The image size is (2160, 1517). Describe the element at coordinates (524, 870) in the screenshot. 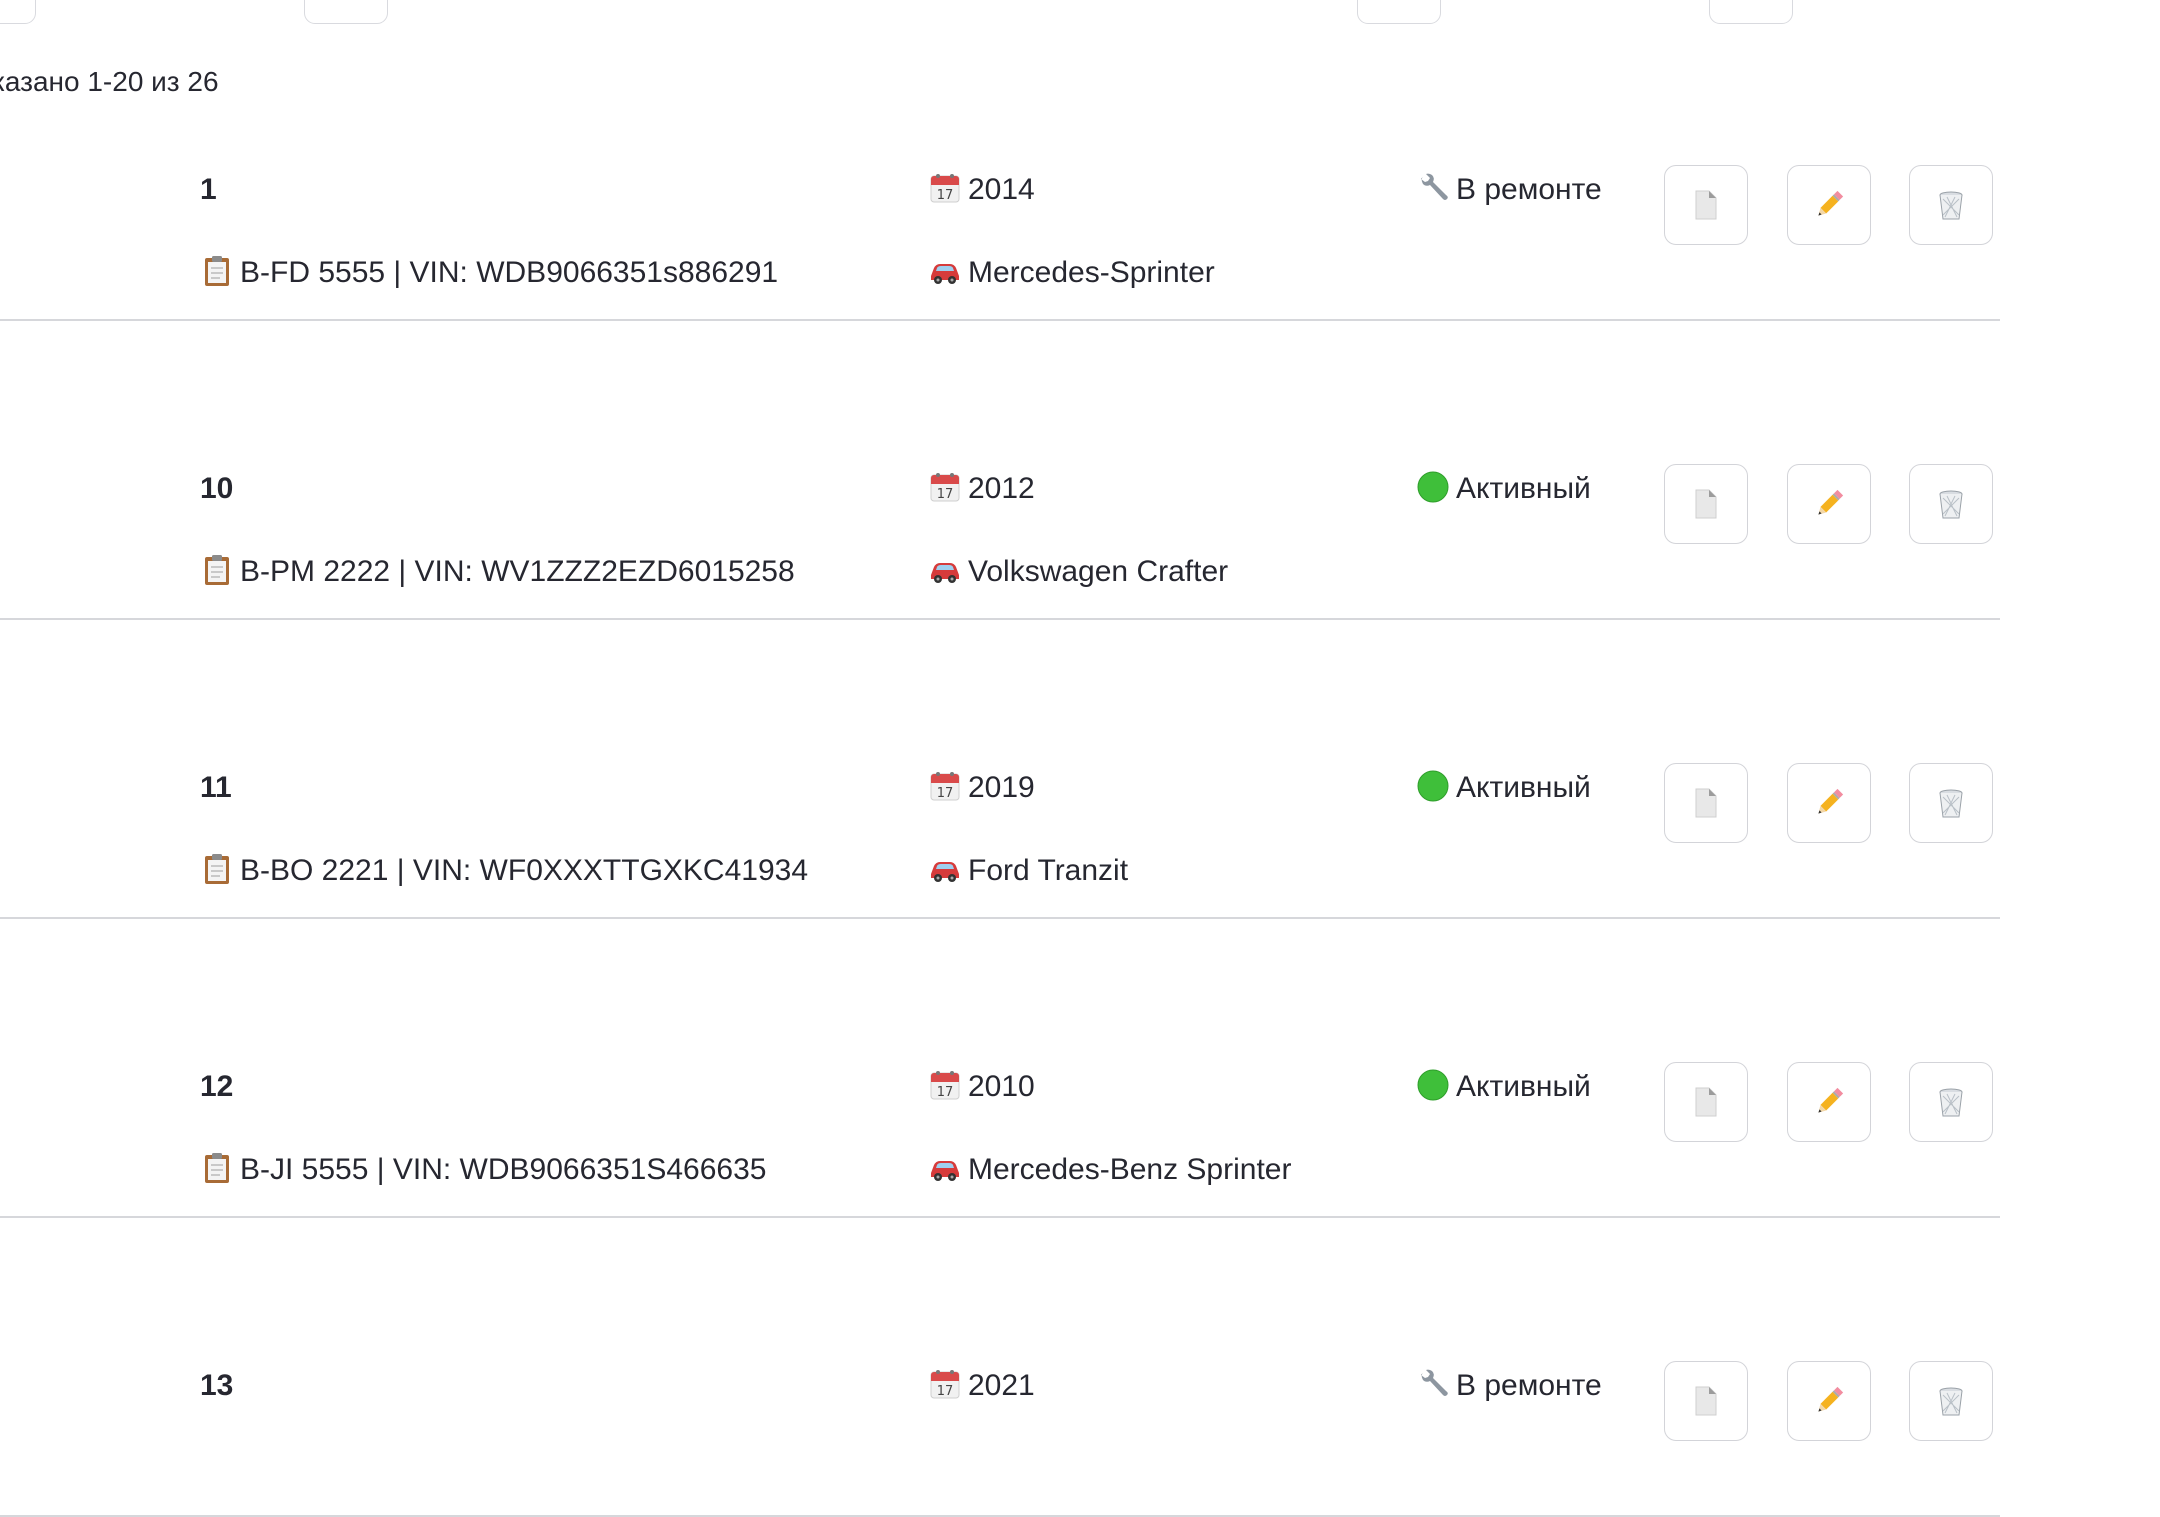

I see `plate-vin-text: B-BO 2221 | VIN: WF0XXXTTGXKC41934` at that location.